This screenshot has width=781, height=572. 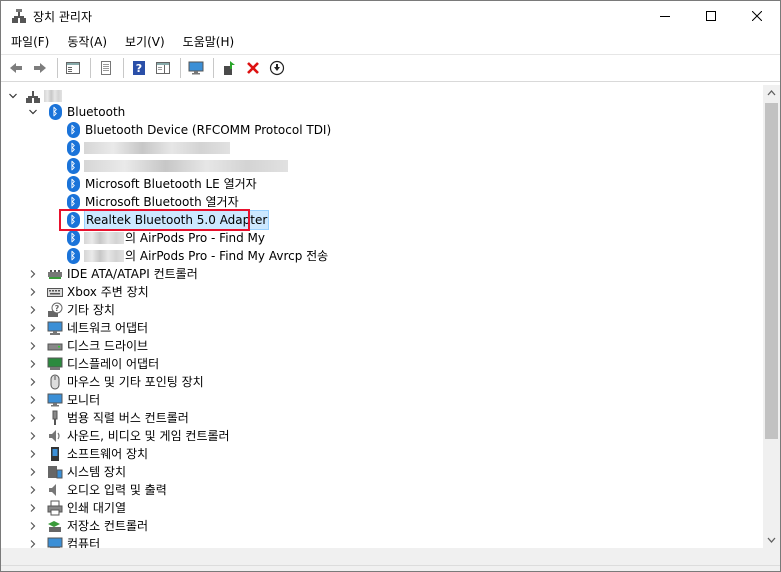 I want to click on category-audio-io: 오디오 입력 및 출력, so click(x=97, y=490).